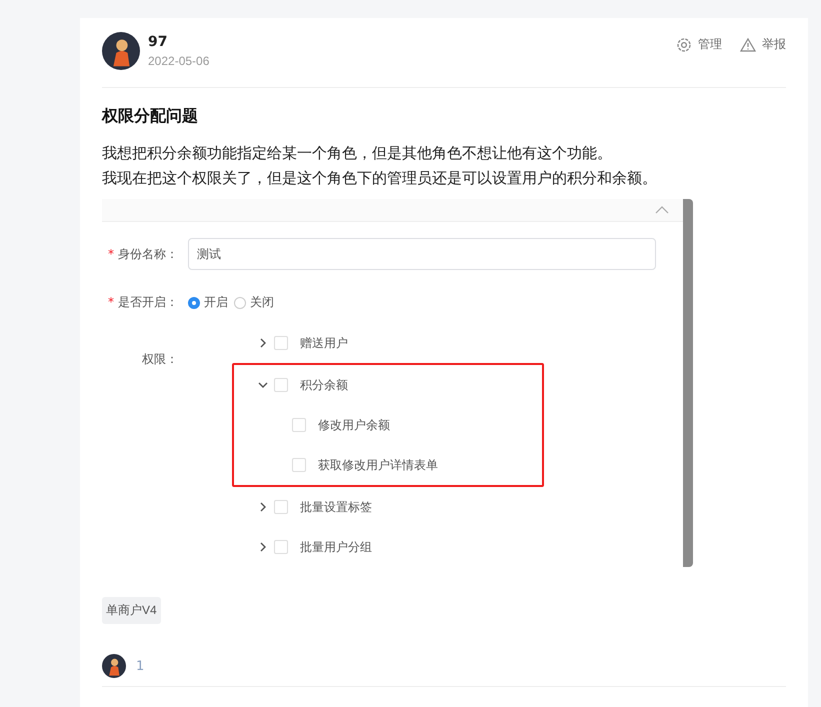  I want to click on report-button: 举报, so click(763, 44).